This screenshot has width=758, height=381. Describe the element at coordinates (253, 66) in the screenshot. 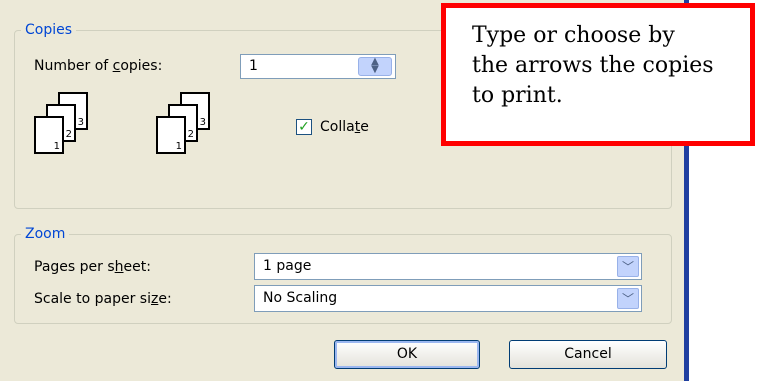

I see `copies-value: 1` at that location.